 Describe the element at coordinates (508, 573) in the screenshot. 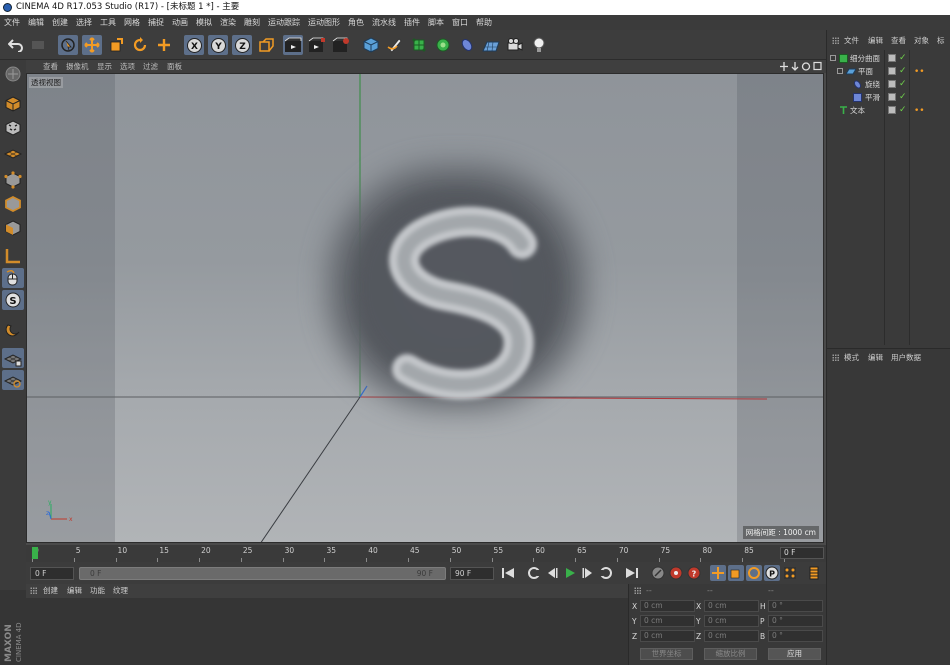

I see `go-to-start-icon` at that location.